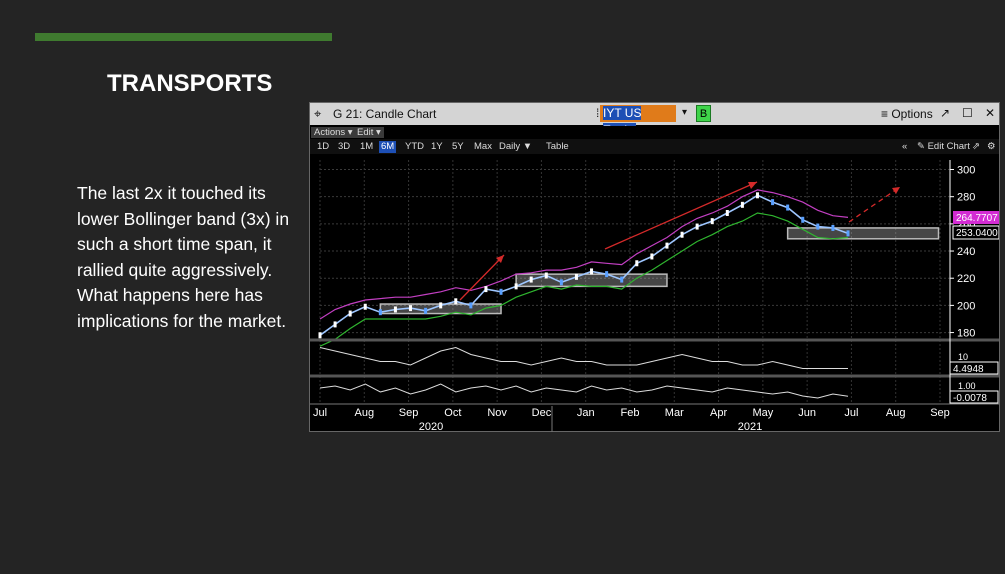 This screenshot has height=574, width=1005. What do you see at coordinates (703, 113) in the screenshot?
I see `b-button: B` at bounding box center [703, 113].